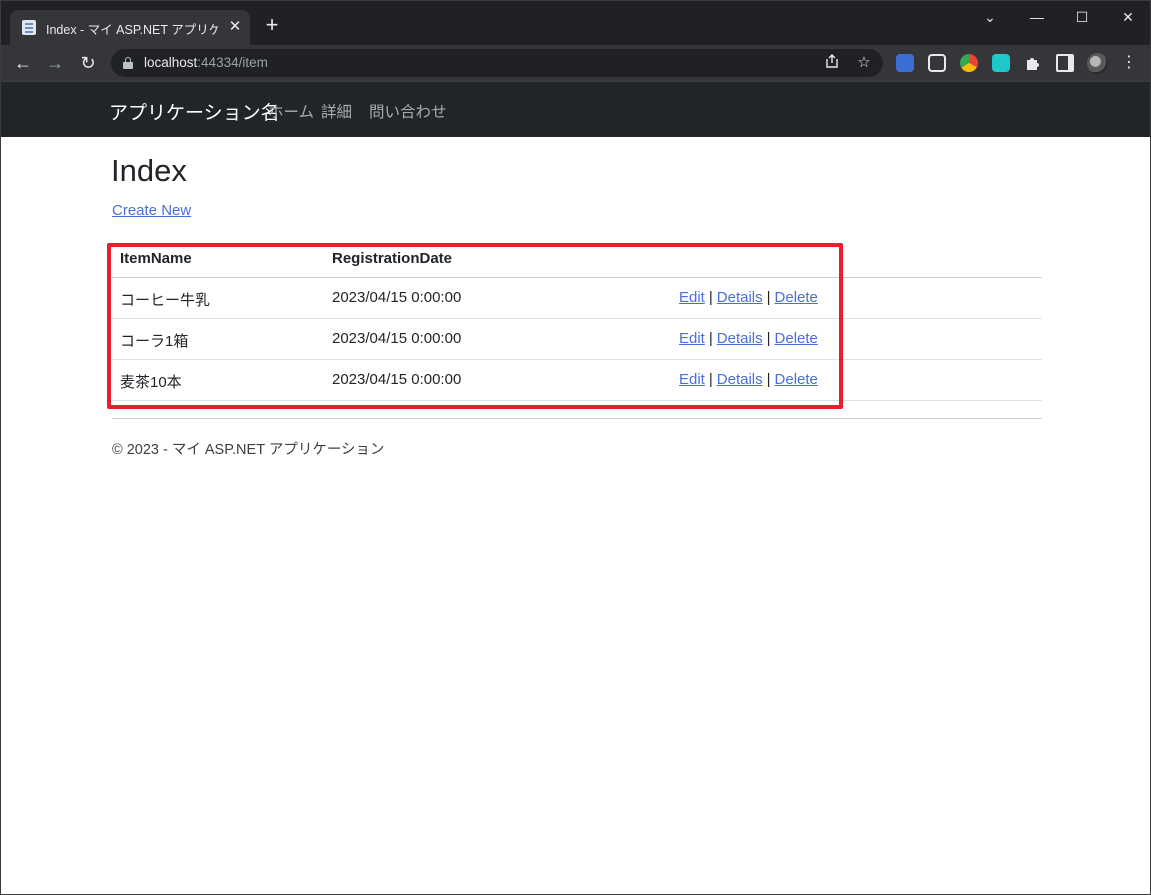  Describe the element at coordinates (29, 27) in the screenshot. I see `page-favicon-icon` at that location.